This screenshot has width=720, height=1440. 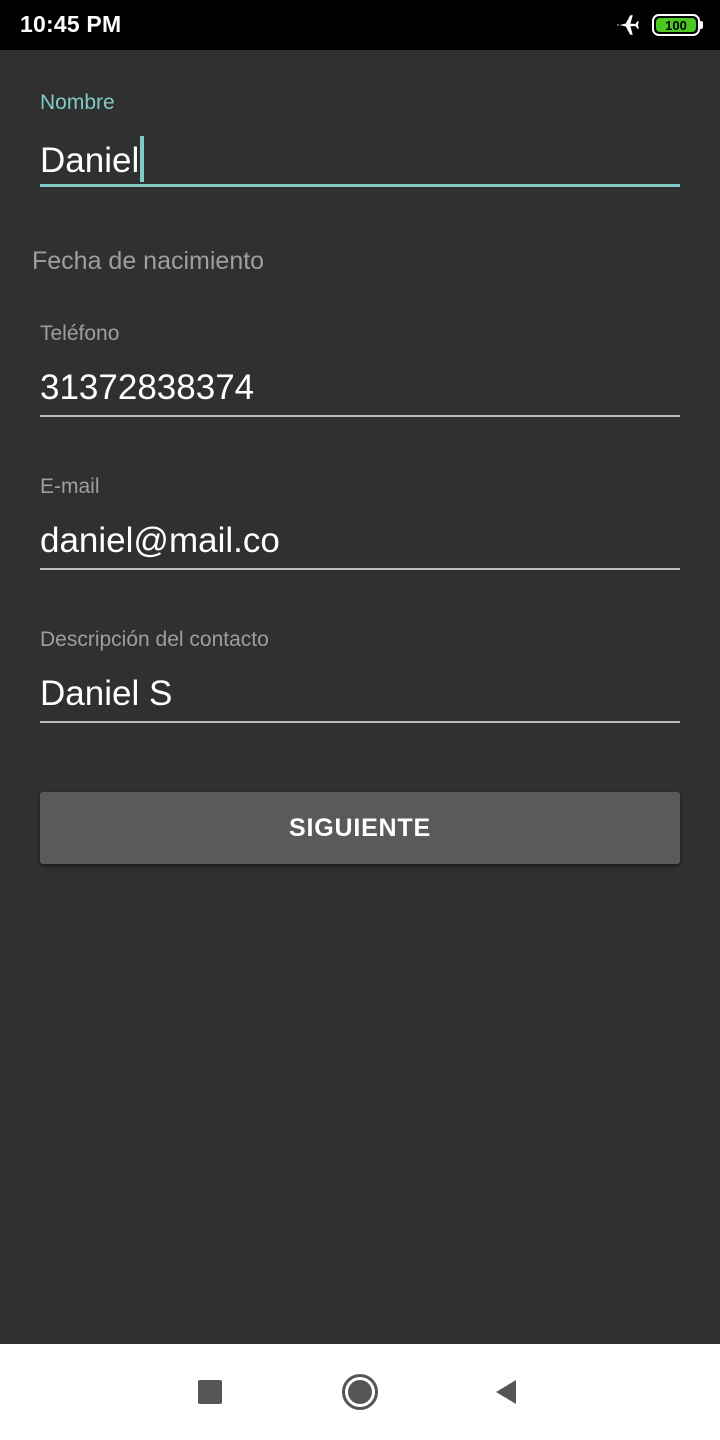 I want to click on home-circle-icon, so click(x=360, y=1392).